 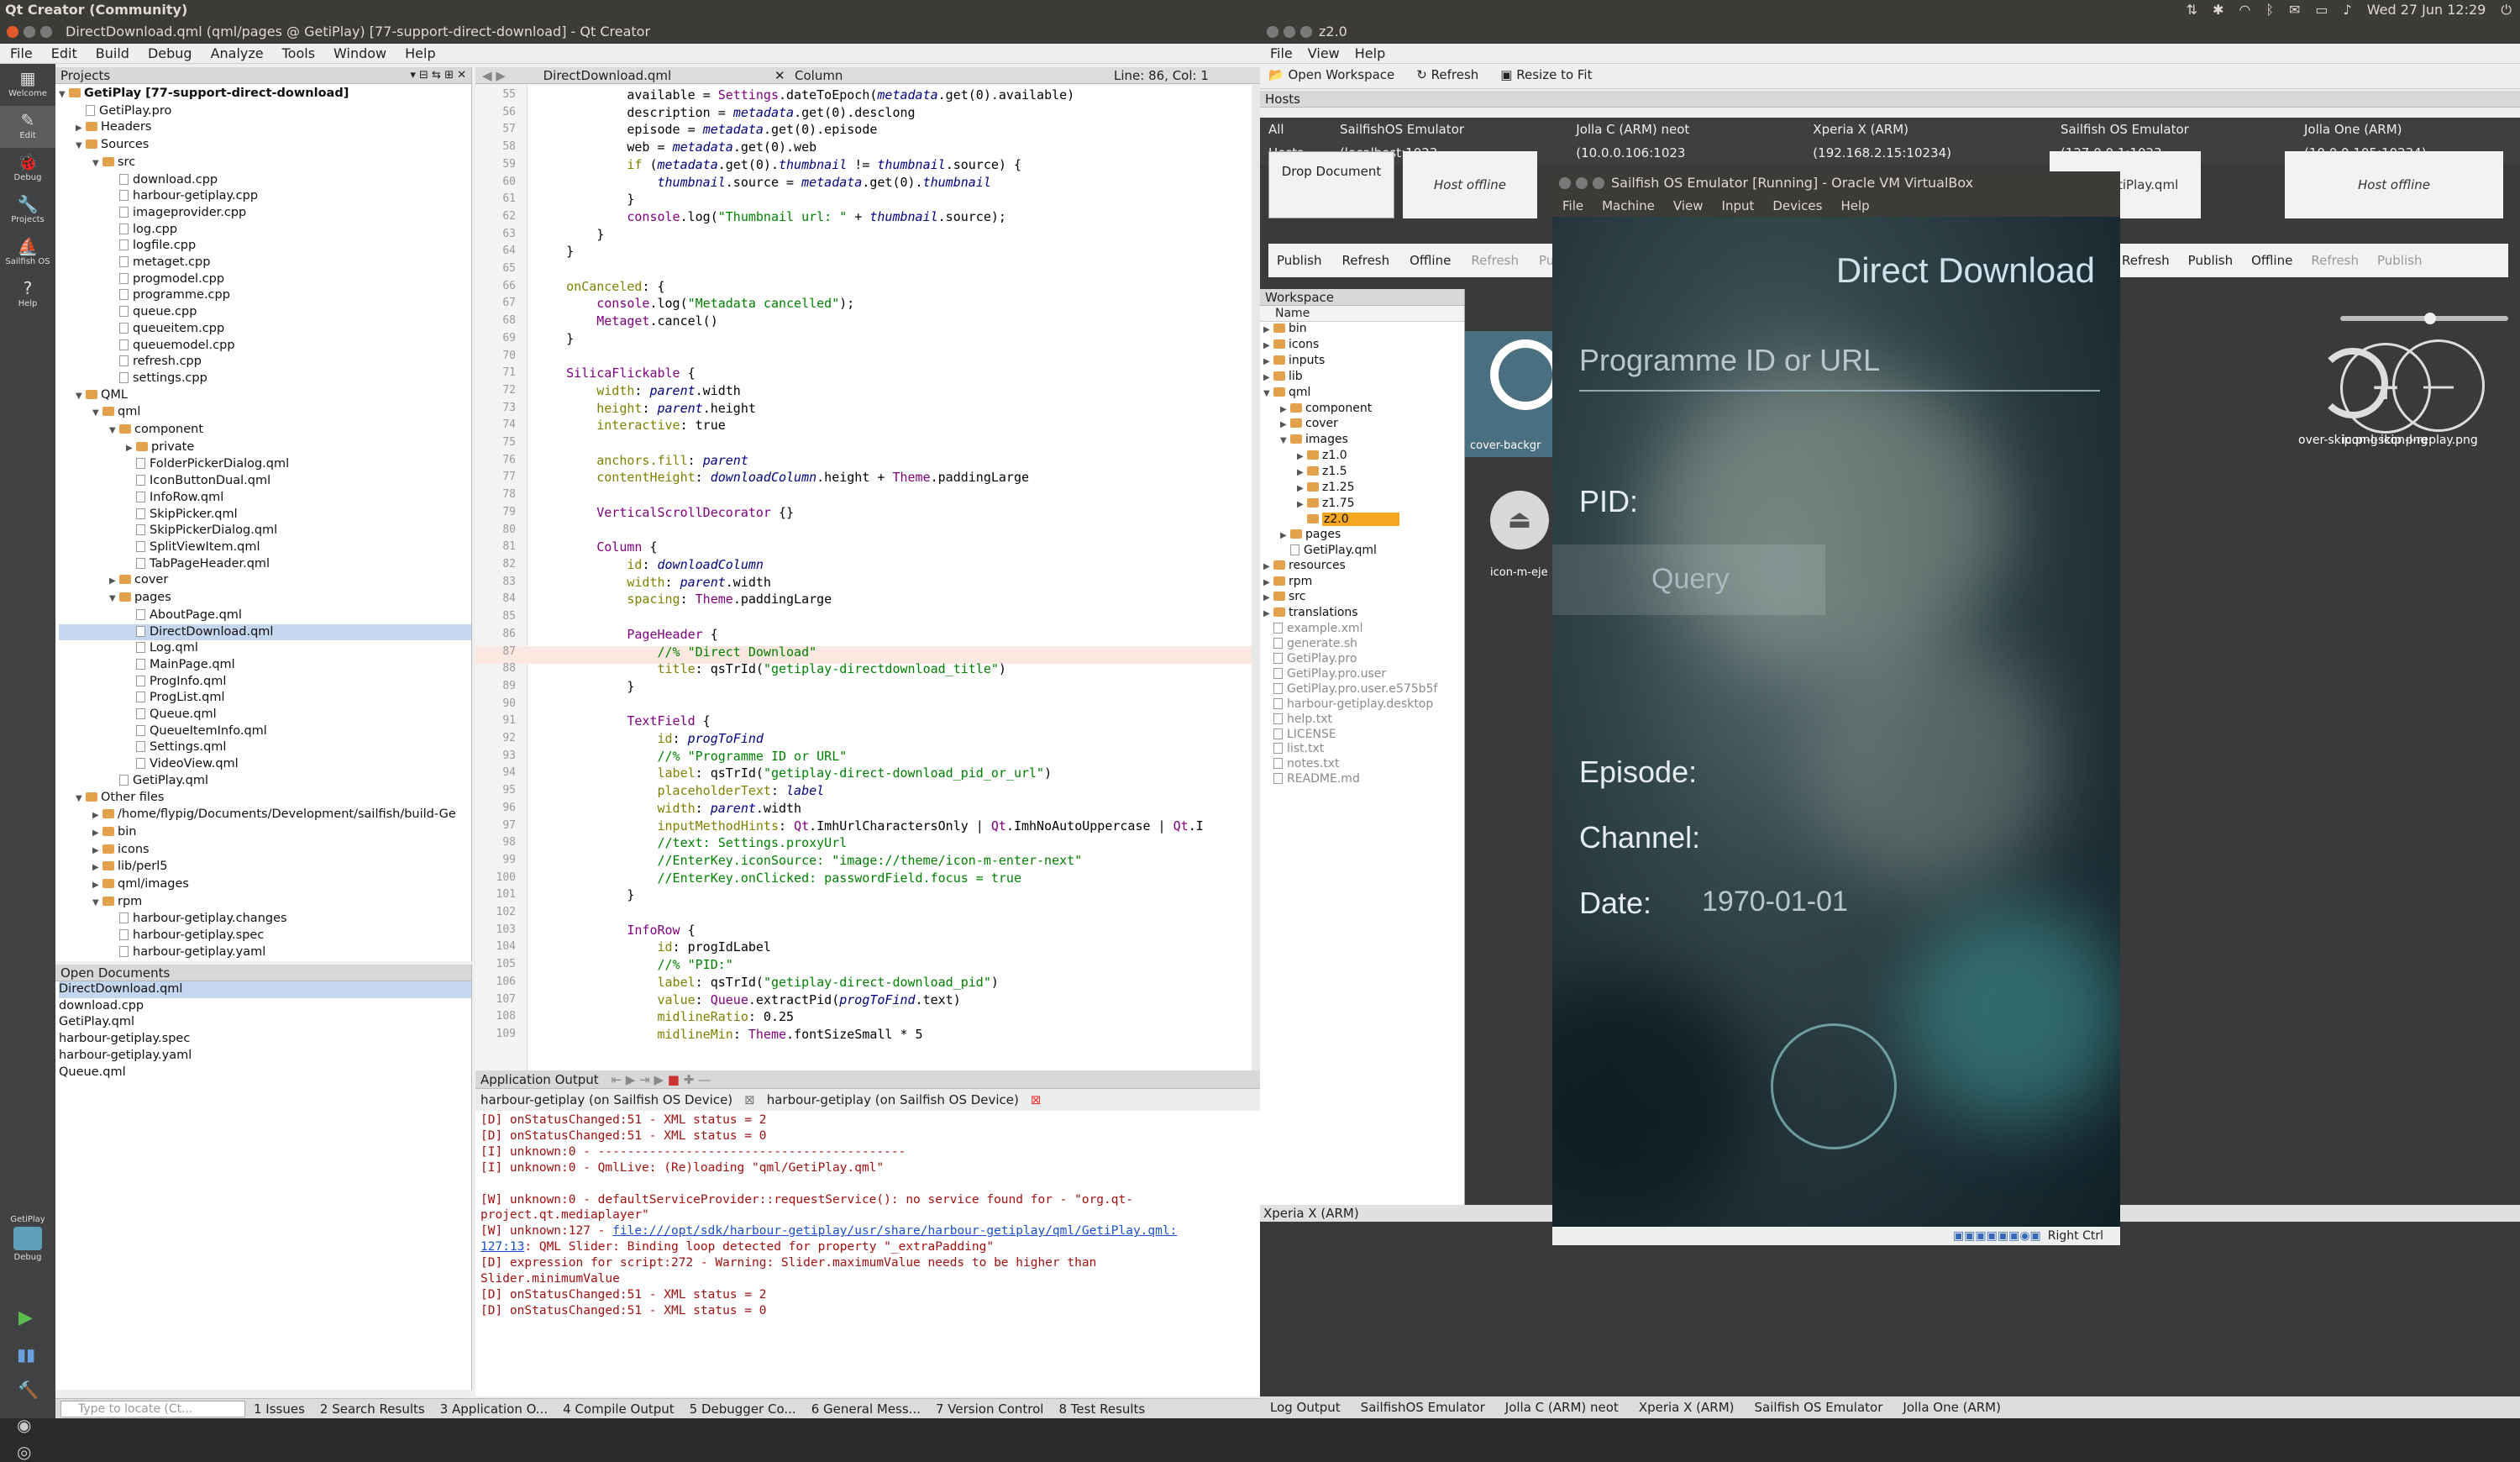 I want to click on tree-folder: ▶ lib/perl5, so click(x=265, y=867).